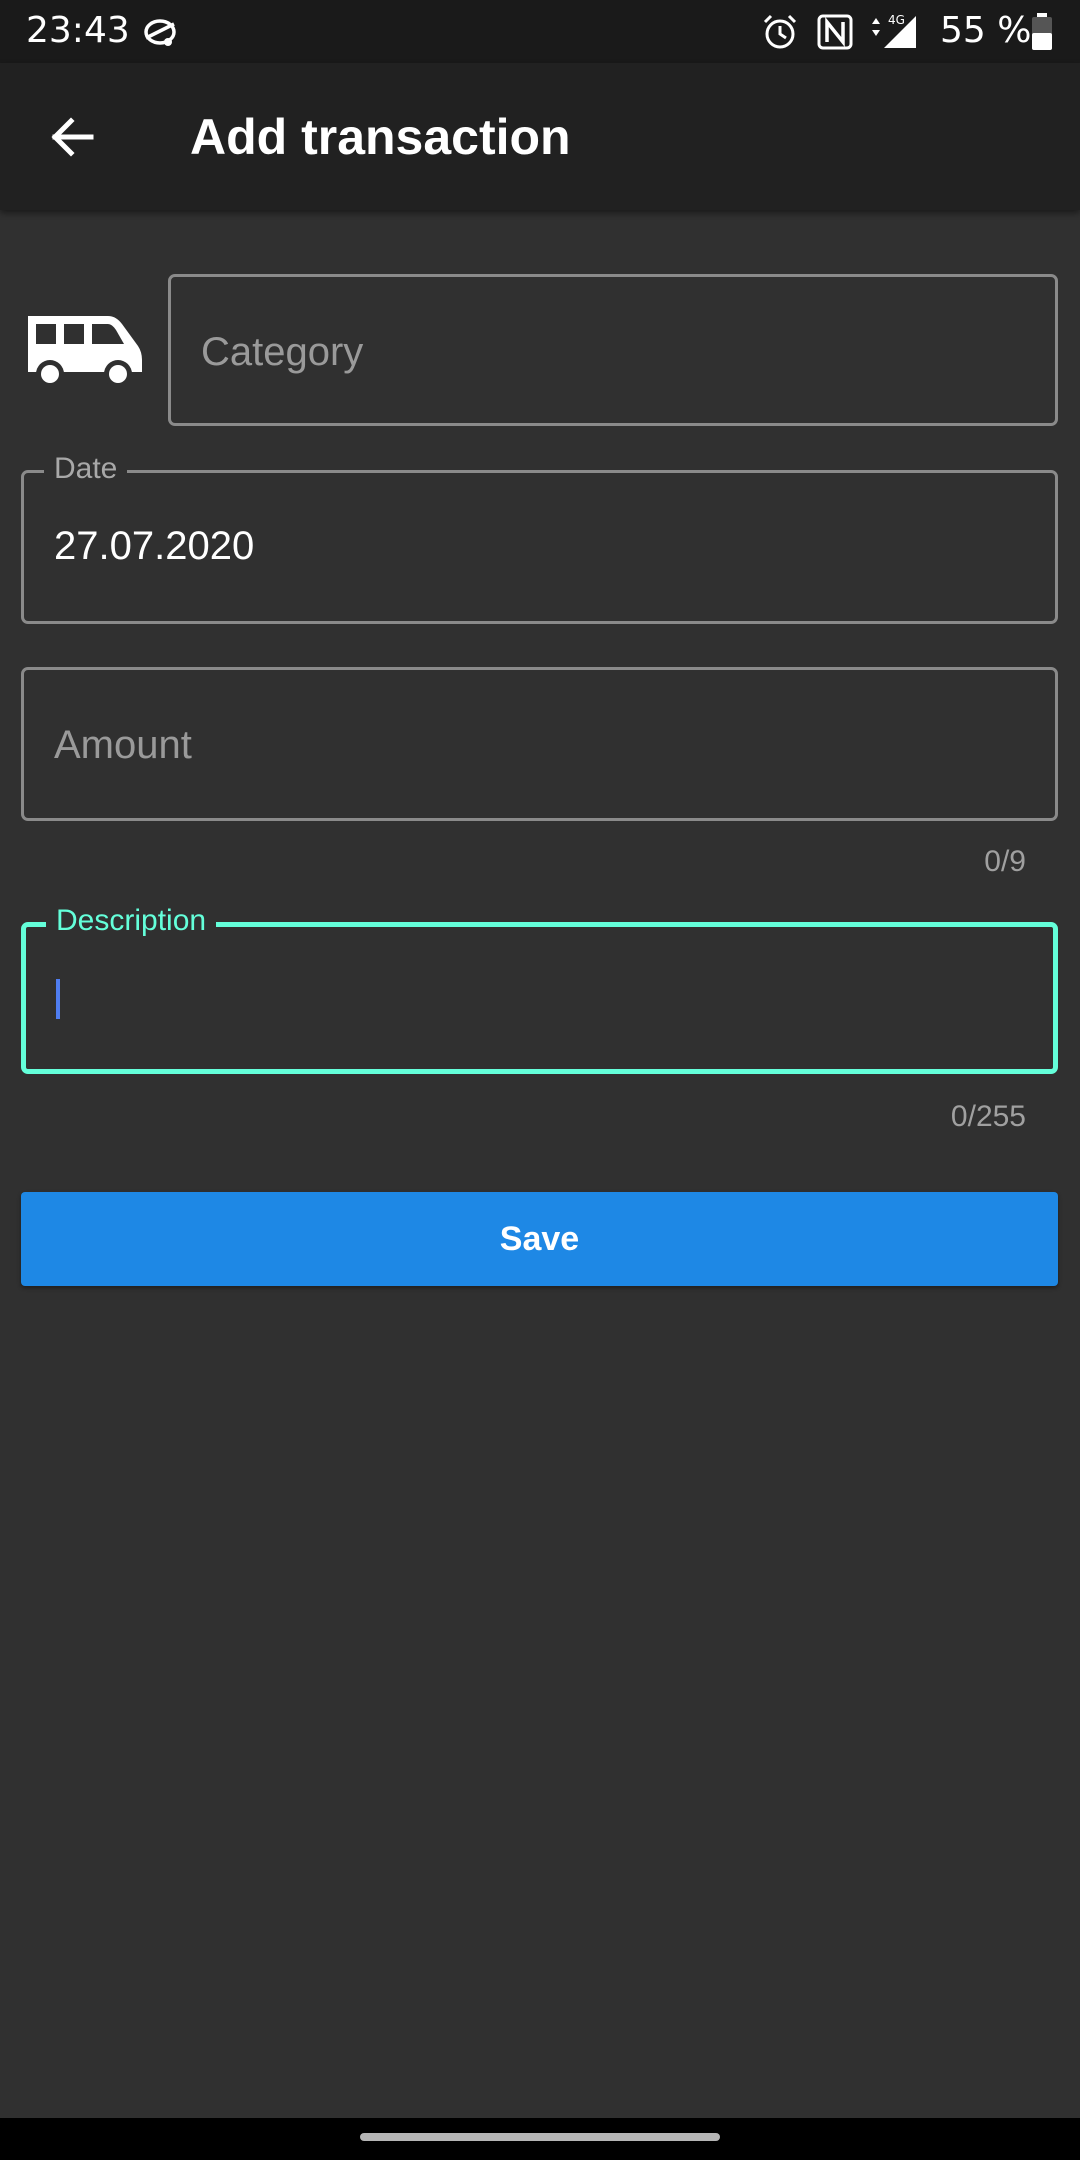 Image resolution: width=1080 pixels, height=2160 pixels. What do you see at coordinates (539, 744) in the screenshot?
I see `amount-field: Amount` at bounding box center [539, 744].